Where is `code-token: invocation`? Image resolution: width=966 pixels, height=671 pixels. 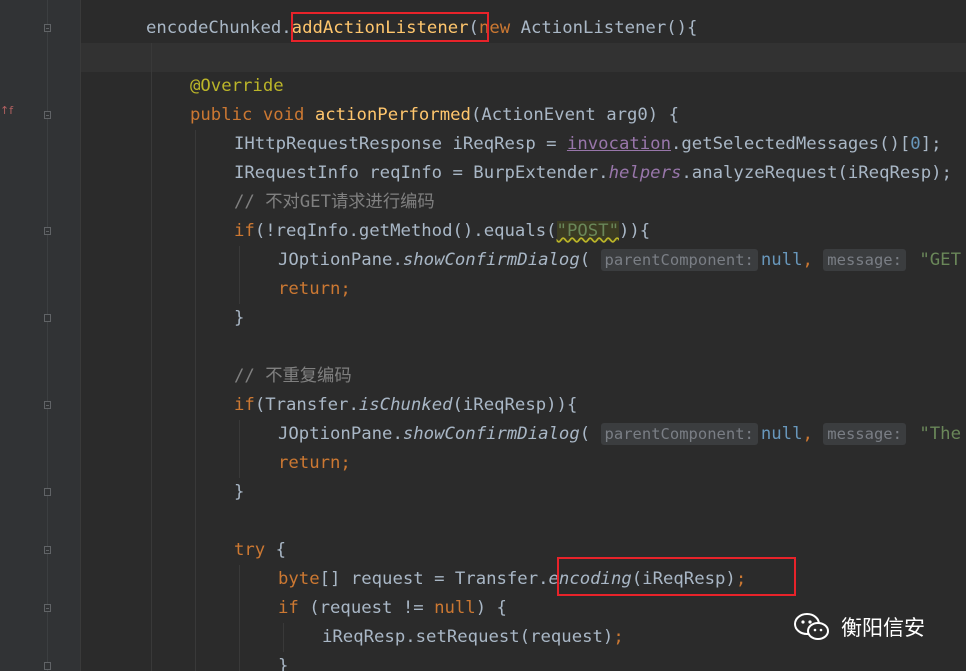 code-token: invocation is located at coordinates (618, 144).